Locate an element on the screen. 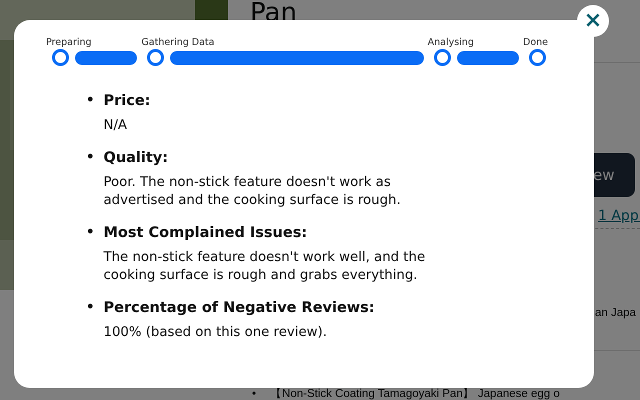  item-heading: Percentage of Negative Reviews: is located at coordinates (239, 308).